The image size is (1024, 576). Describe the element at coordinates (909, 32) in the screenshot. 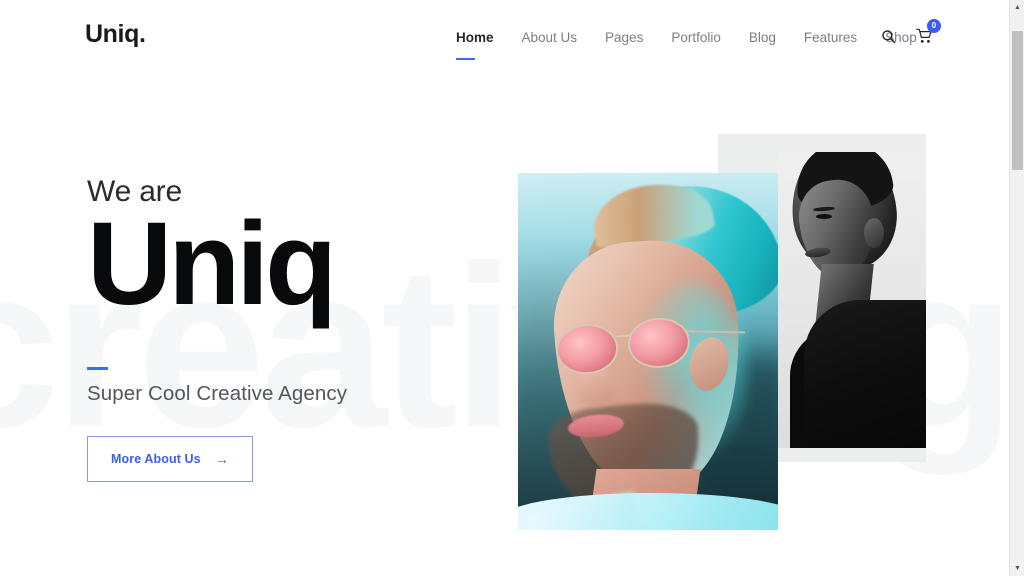

I see `header-icon-group: 0` at that location.